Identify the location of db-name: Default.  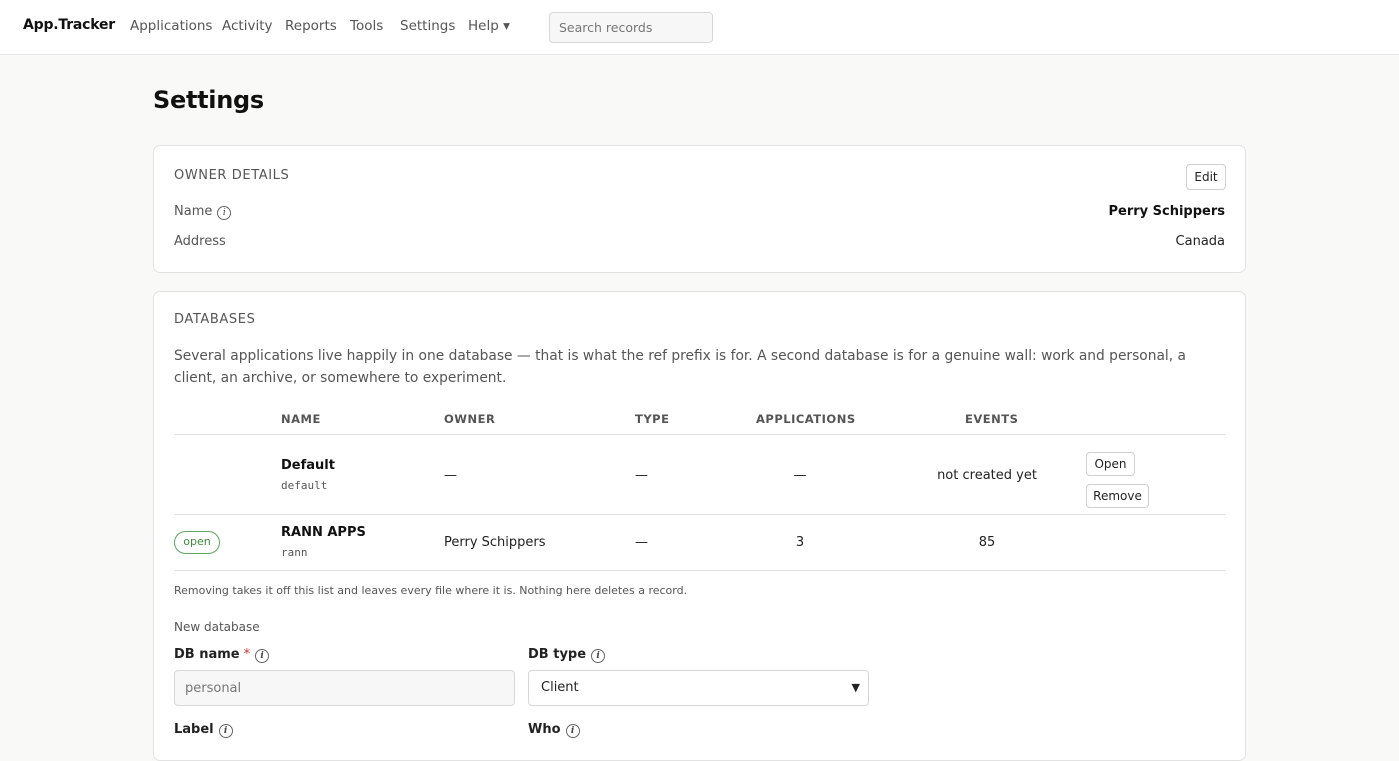
(308, 465).